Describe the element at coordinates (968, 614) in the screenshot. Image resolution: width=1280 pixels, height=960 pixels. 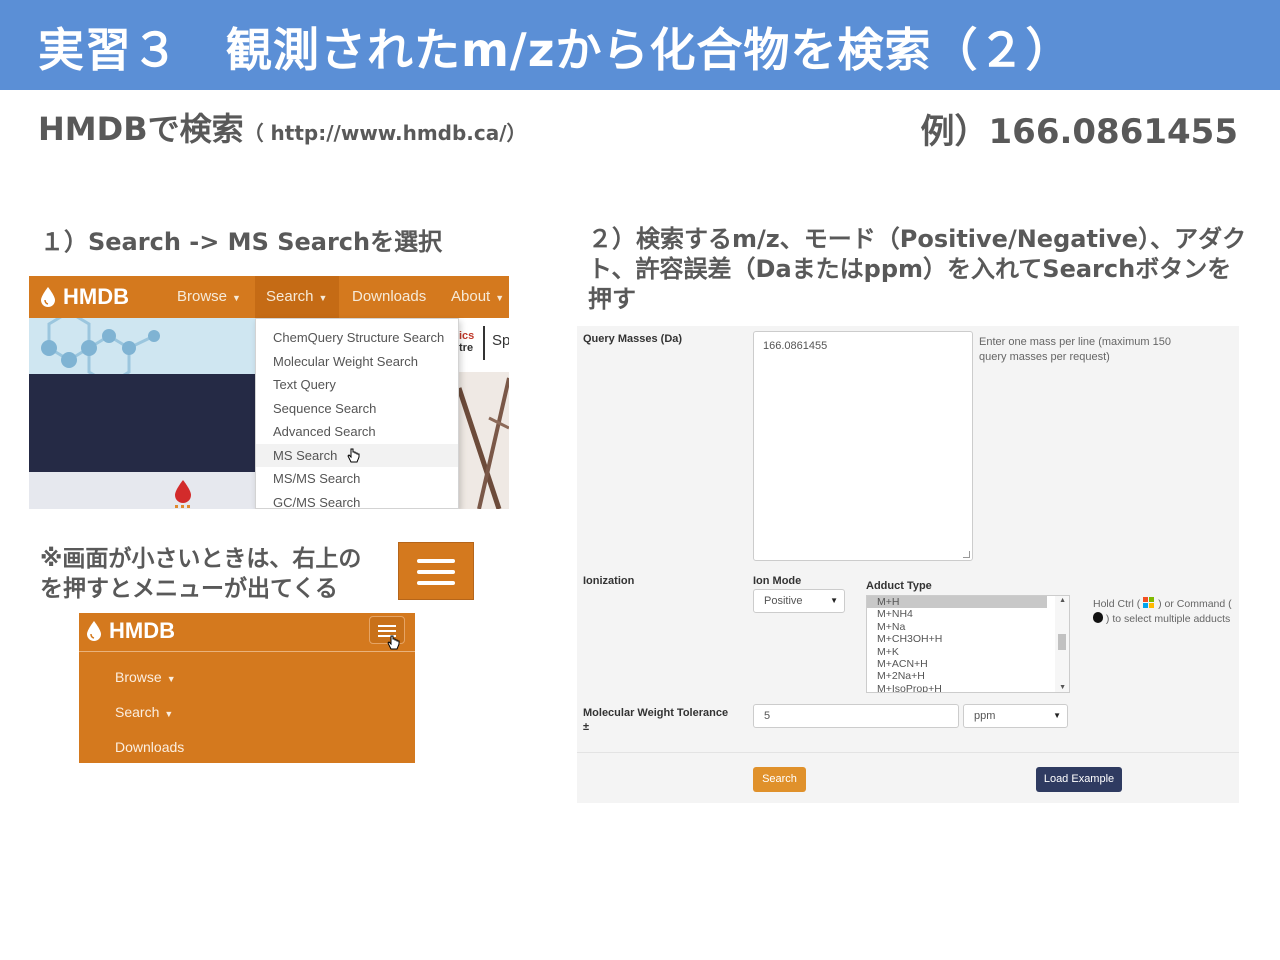
I see `adduct-option: M+NH4` at that location.